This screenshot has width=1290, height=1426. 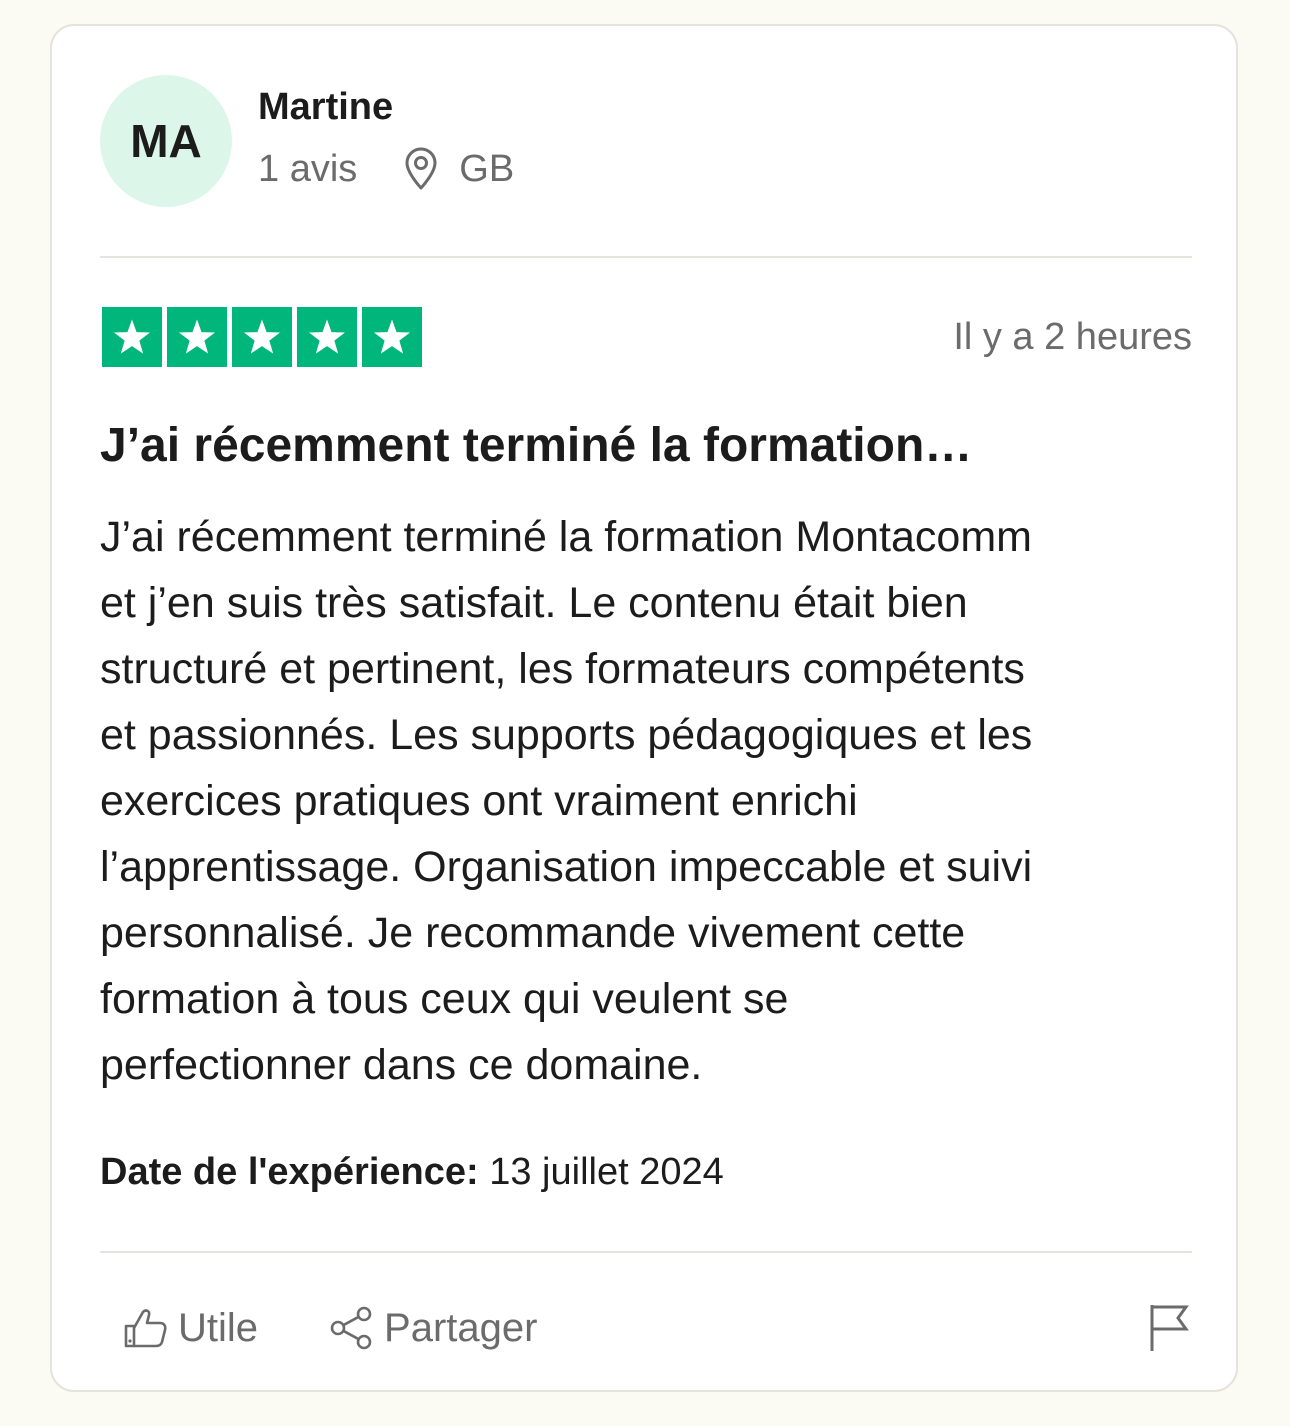 What do you see at coordinates (647, 337) in the screenshot?
I see `rating-row: Il y a 2 heures` at bounding box center [647, 337].